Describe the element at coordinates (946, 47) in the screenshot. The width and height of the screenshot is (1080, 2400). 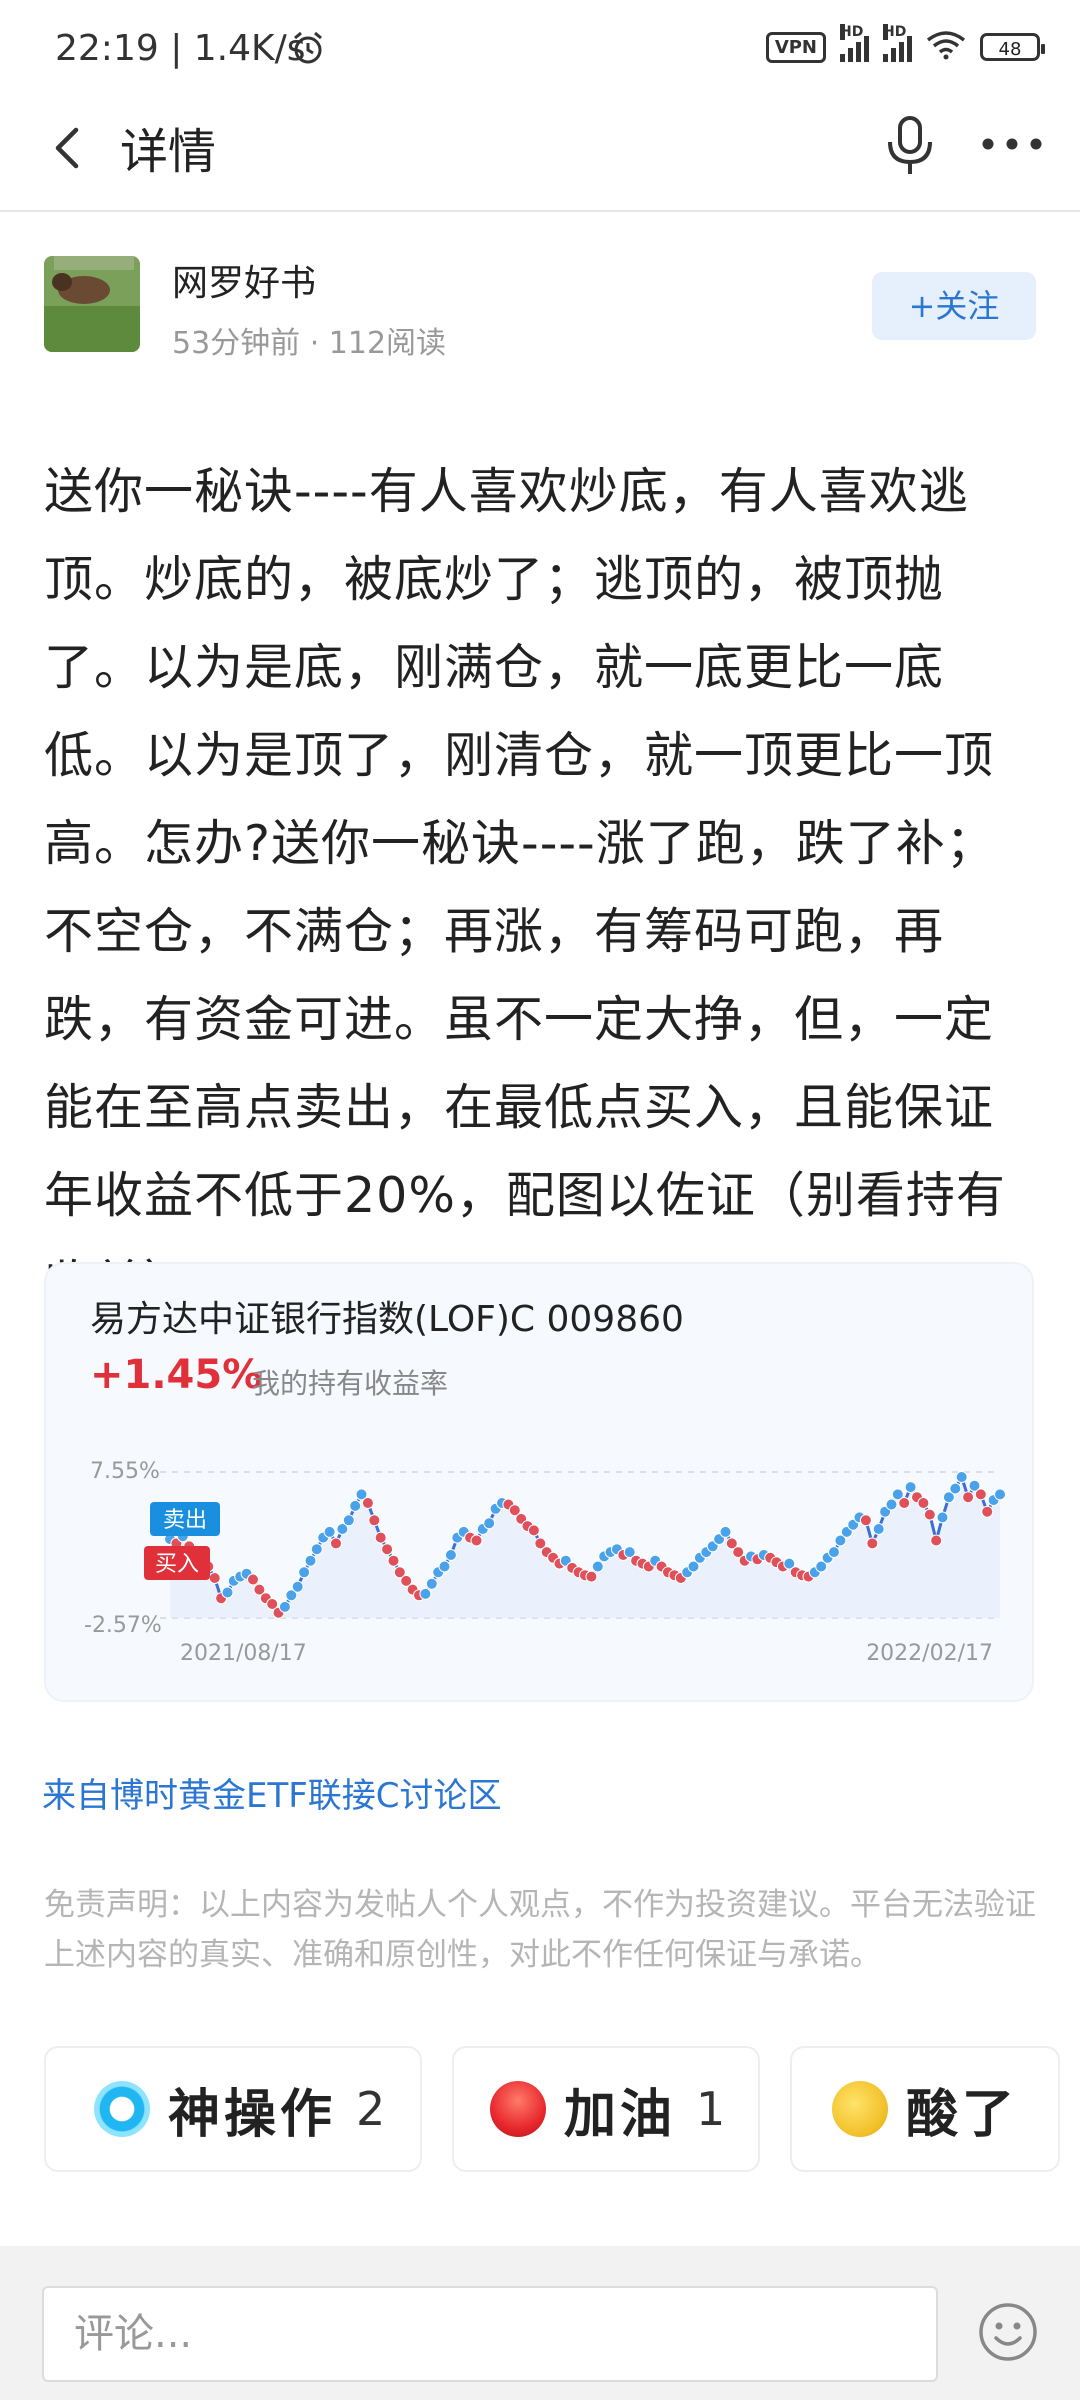
I see `wifi-icon` at that location.